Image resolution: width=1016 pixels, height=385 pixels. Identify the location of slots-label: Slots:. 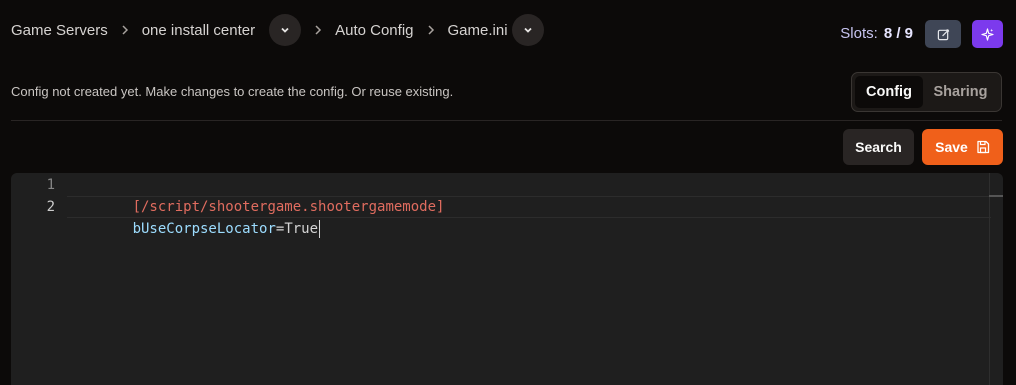
(859, 33).